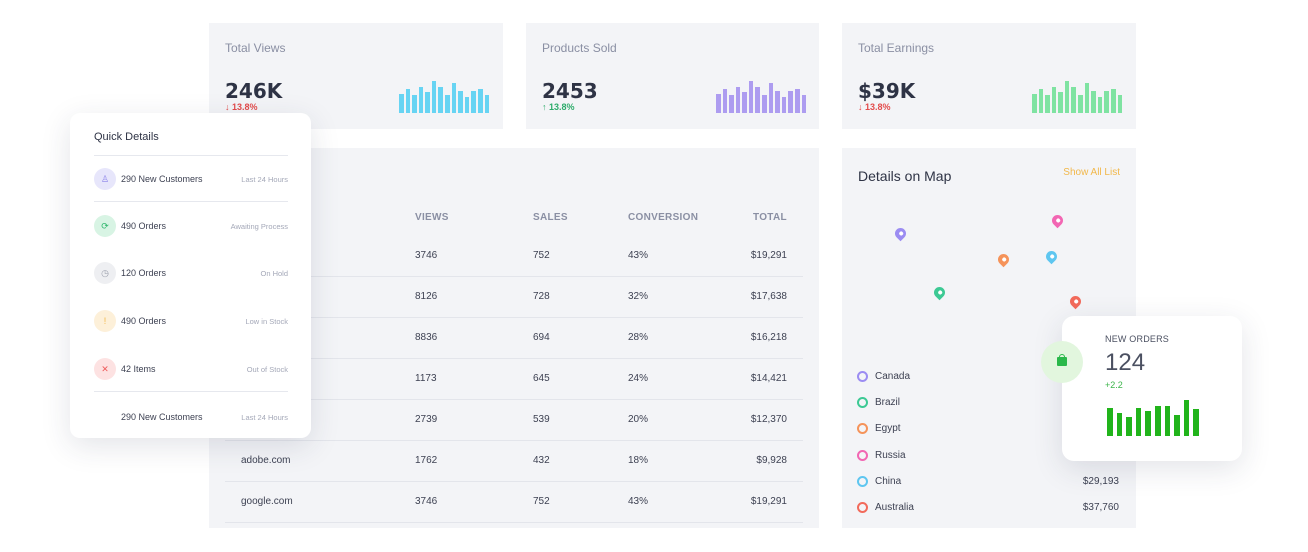 This screenshot has height=552, width=1308. Describe the element at coordinates (191, 417) in the screenshot. I see `quick-detail-item: 290 New Customers Last 24 Hours` at that location.